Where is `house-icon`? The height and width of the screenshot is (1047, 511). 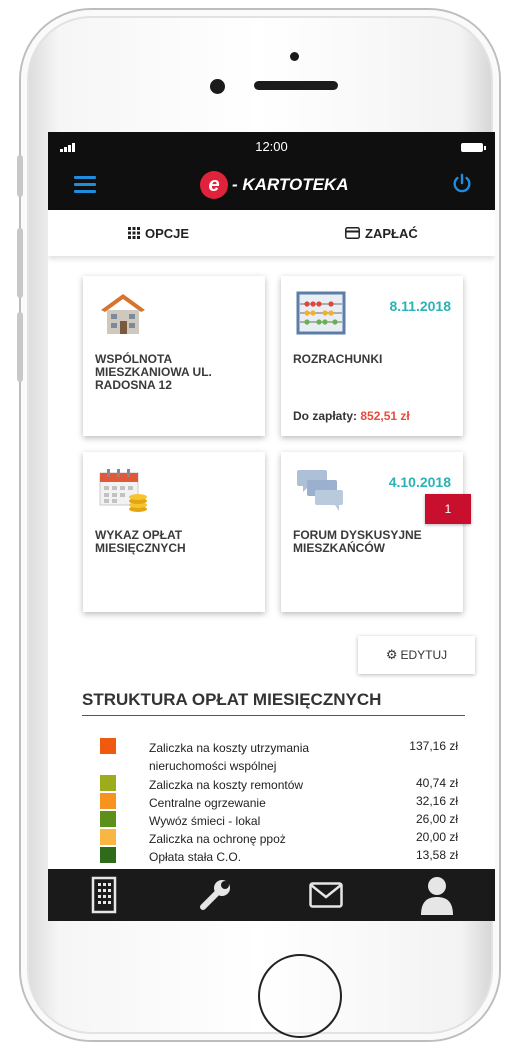 house-icon is located at coordinates (123, 314).